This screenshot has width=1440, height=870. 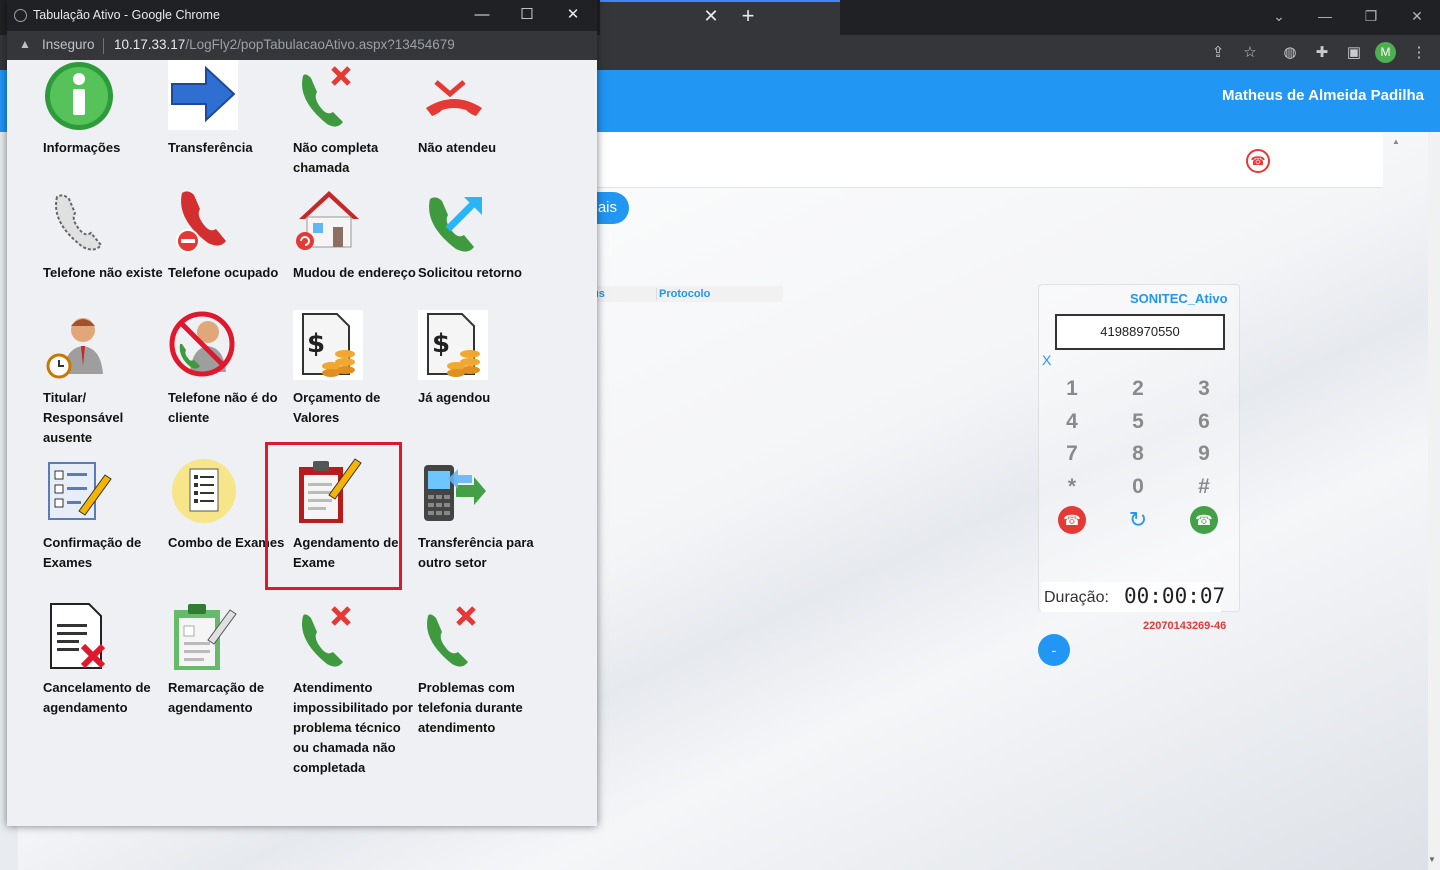 What do you see at coordinates (150, 44) in the screenshot?
I see `url-host: 10.17.33.17` at bounding box center [150, 44].